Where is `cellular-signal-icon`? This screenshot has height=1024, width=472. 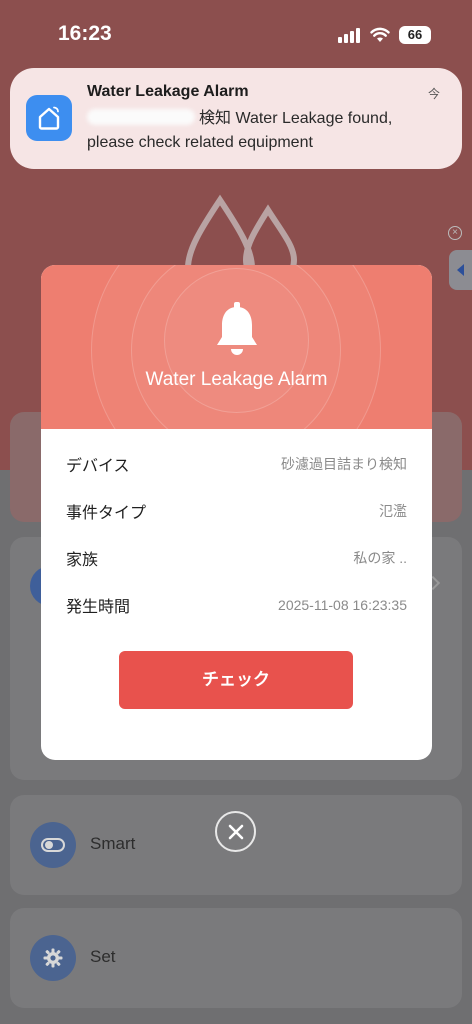
cellular-signal-icon is located at coordinates (349, 35).